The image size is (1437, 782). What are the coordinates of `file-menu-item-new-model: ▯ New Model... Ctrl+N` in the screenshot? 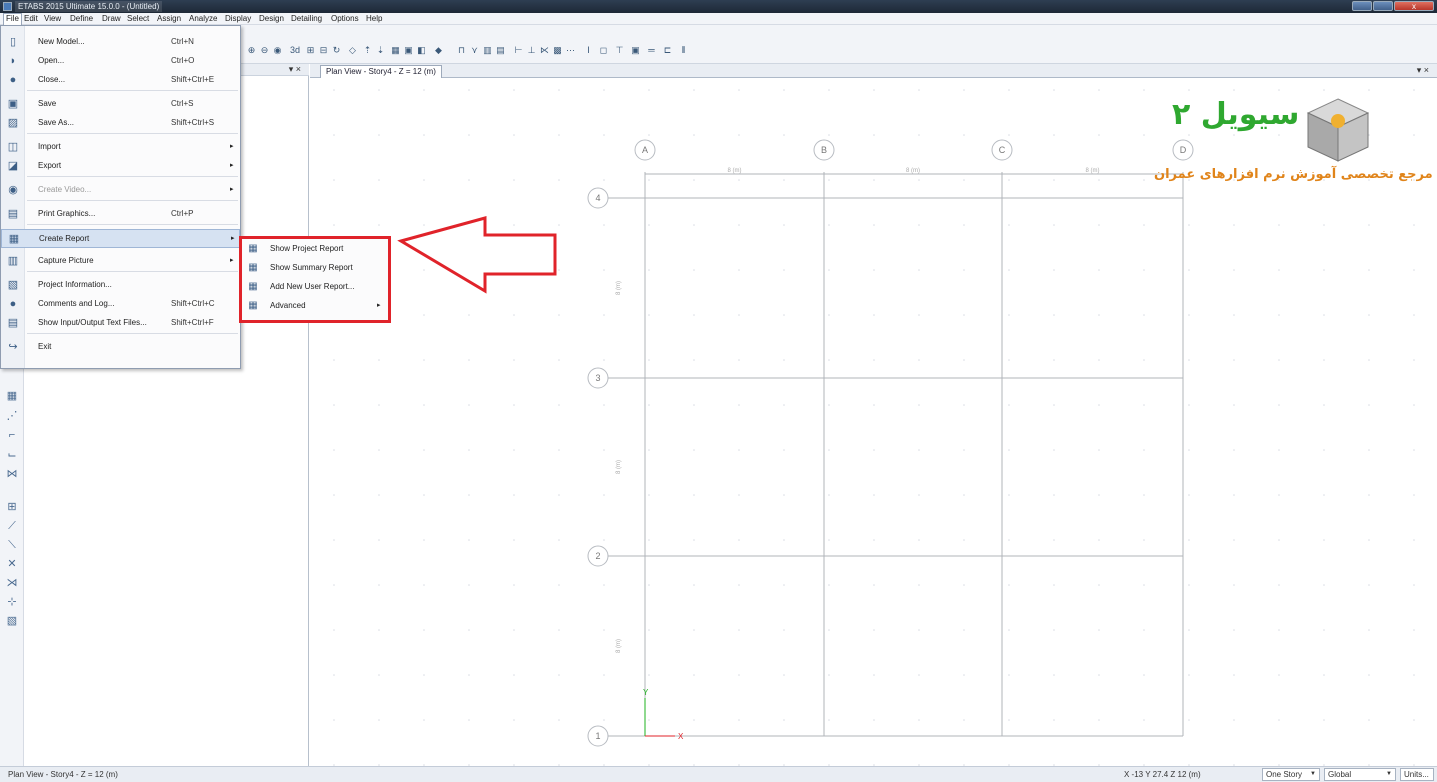 It's located at (120, 42).